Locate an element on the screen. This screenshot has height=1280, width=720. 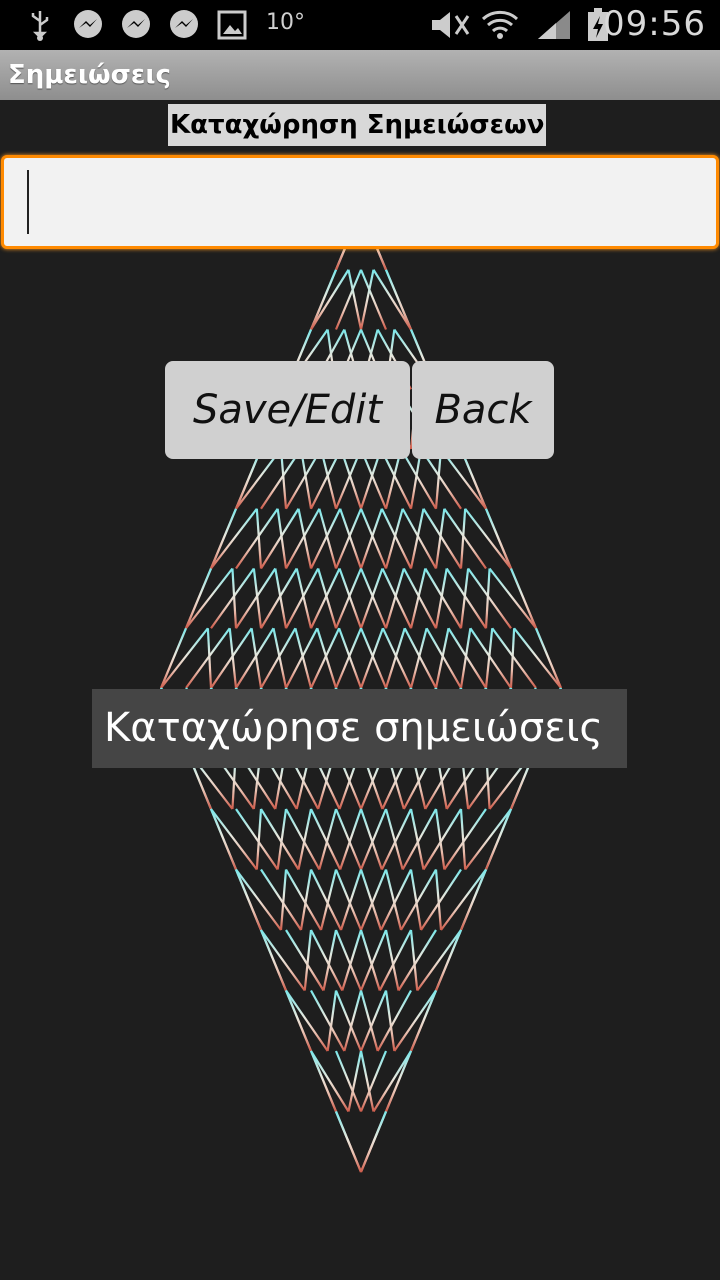
save-edit-button: Save/Edit is located at coordinates (287, 410).